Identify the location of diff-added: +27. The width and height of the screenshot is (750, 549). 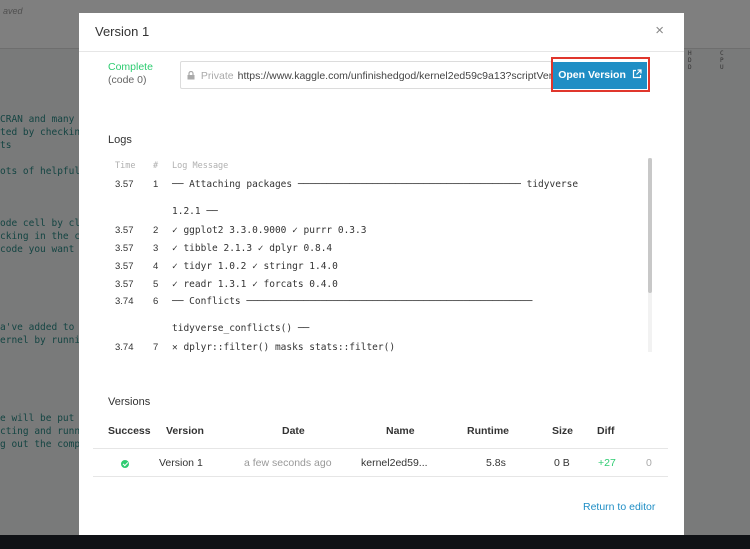
(607, 463).